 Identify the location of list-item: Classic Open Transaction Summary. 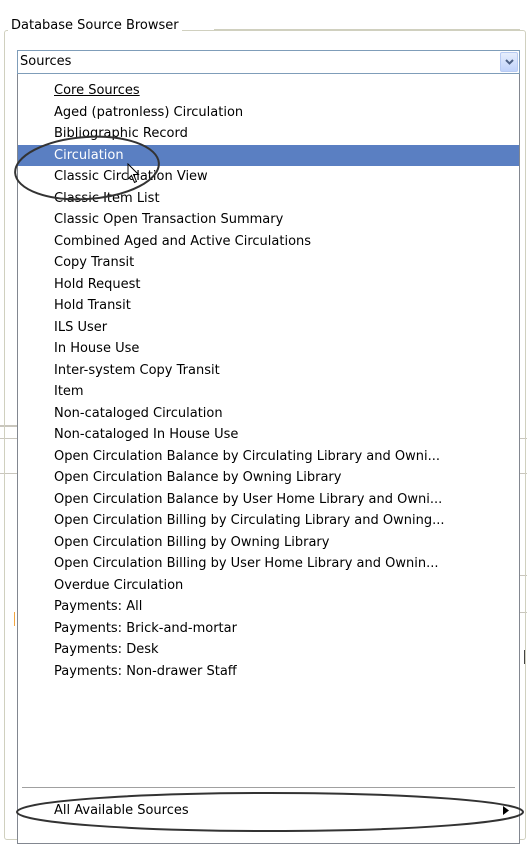
(268, 220).